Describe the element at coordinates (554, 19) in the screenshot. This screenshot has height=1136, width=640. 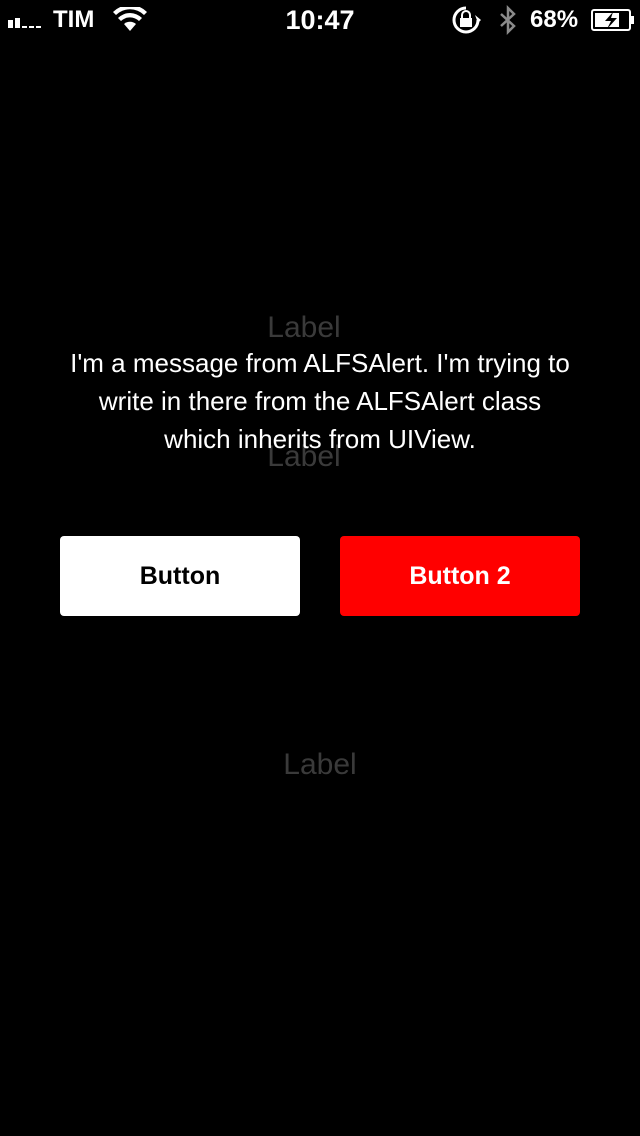
I see `battery-percent: 68%` at that location.